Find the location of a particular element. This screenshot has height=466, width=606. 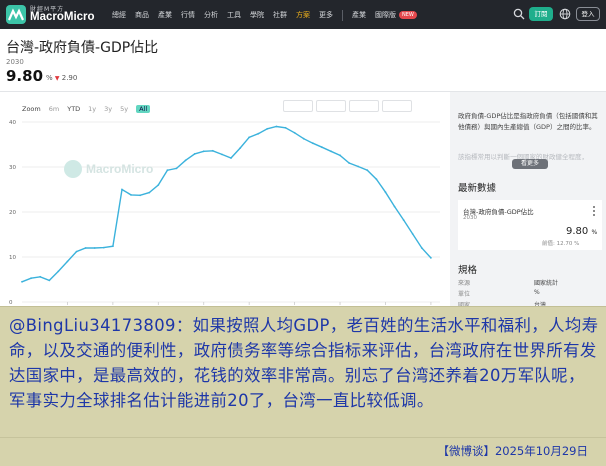

nav-item: 社群 is located at coordinates (280, 15).